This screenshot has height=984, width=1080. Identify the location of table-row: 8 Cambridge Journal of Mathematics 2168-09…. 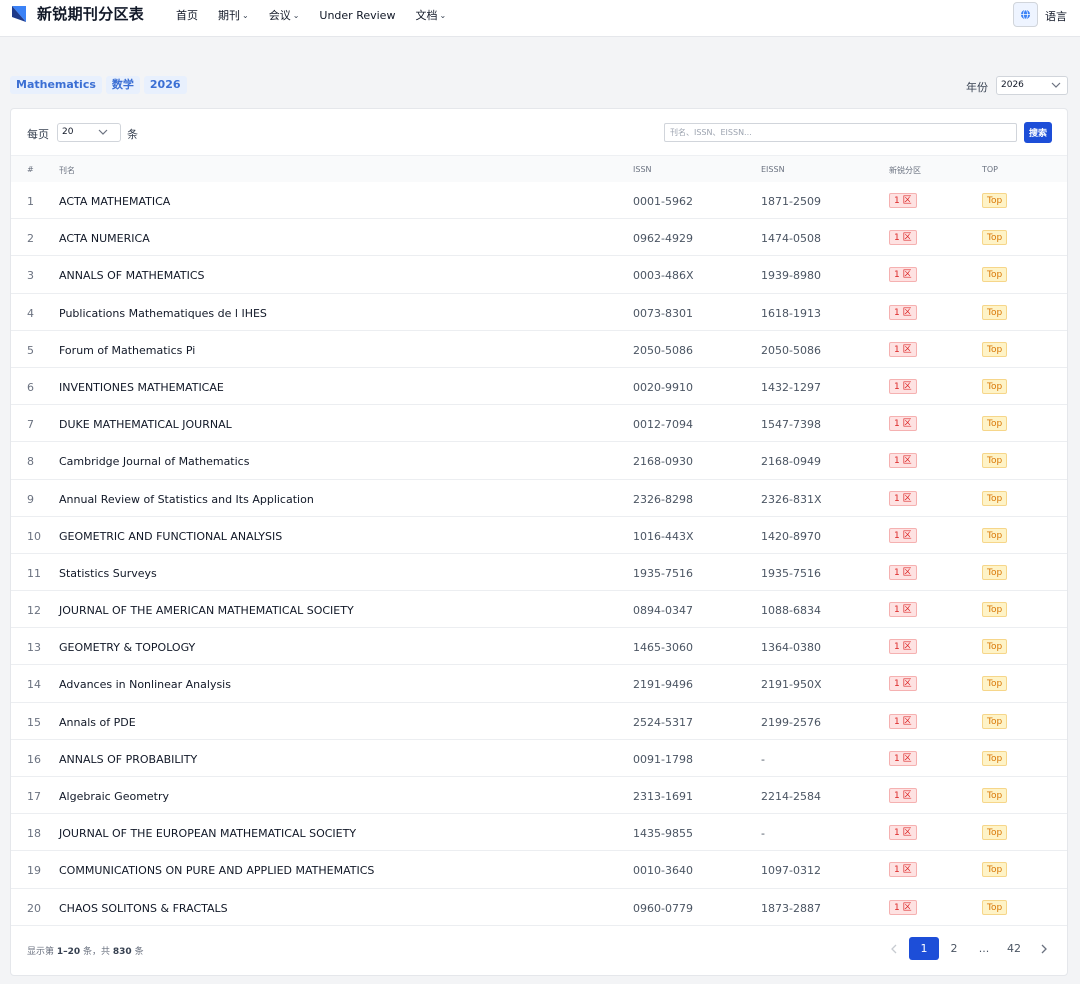
(539, 461).